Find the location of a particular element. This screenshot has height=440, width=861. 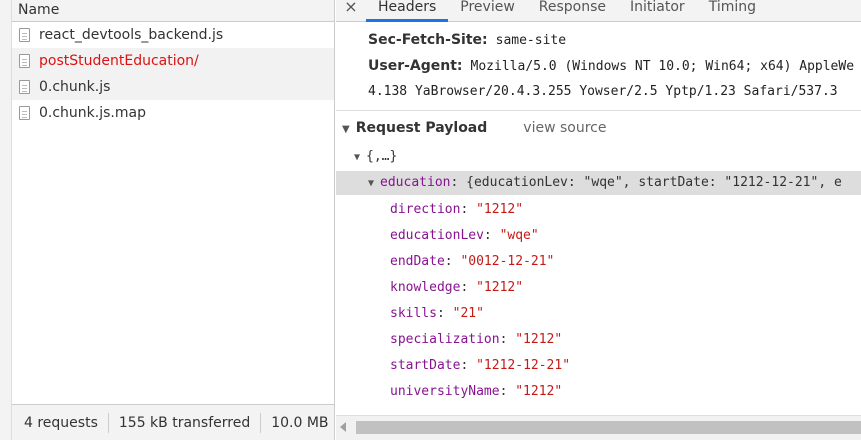

header-key: User-Agent: is located at coordinates (415, 66).